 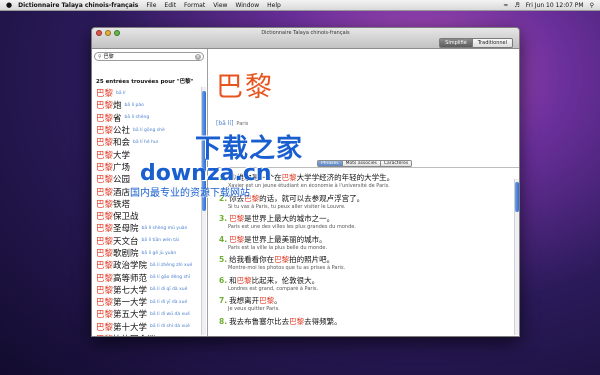 What do you see at coordinates (113, 155) in the screenshot?
I see `result-hanzi: 巴黎大学` at bounding box center [113, 155].